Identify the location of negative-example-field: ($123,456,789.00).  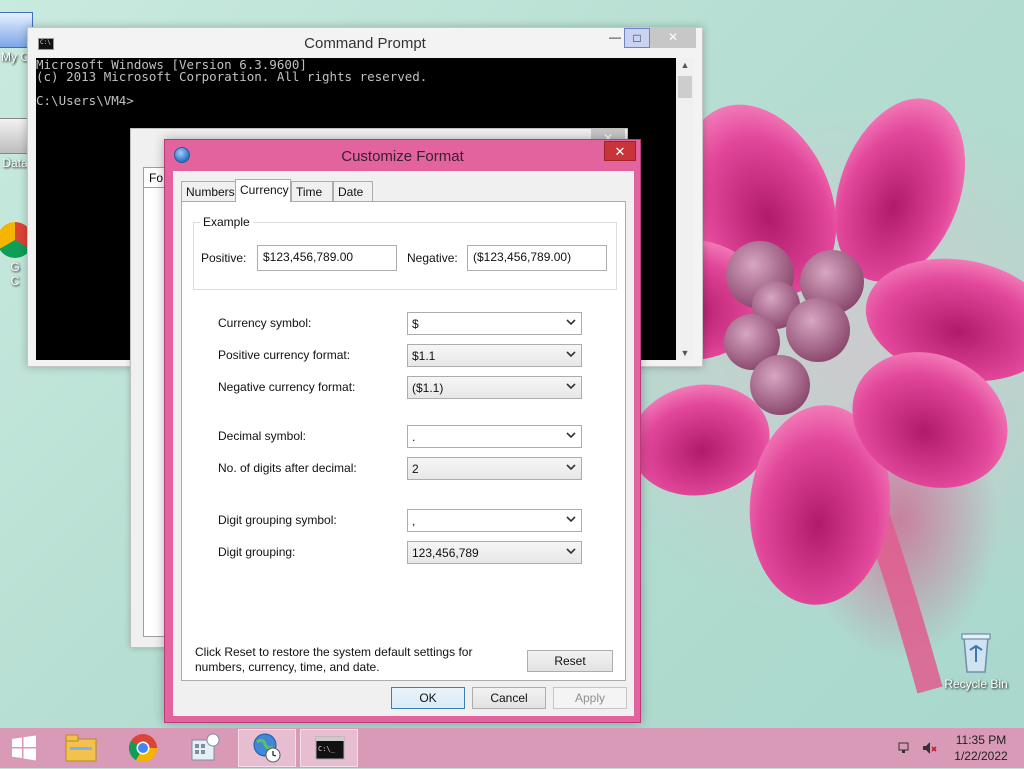
(537, 258).